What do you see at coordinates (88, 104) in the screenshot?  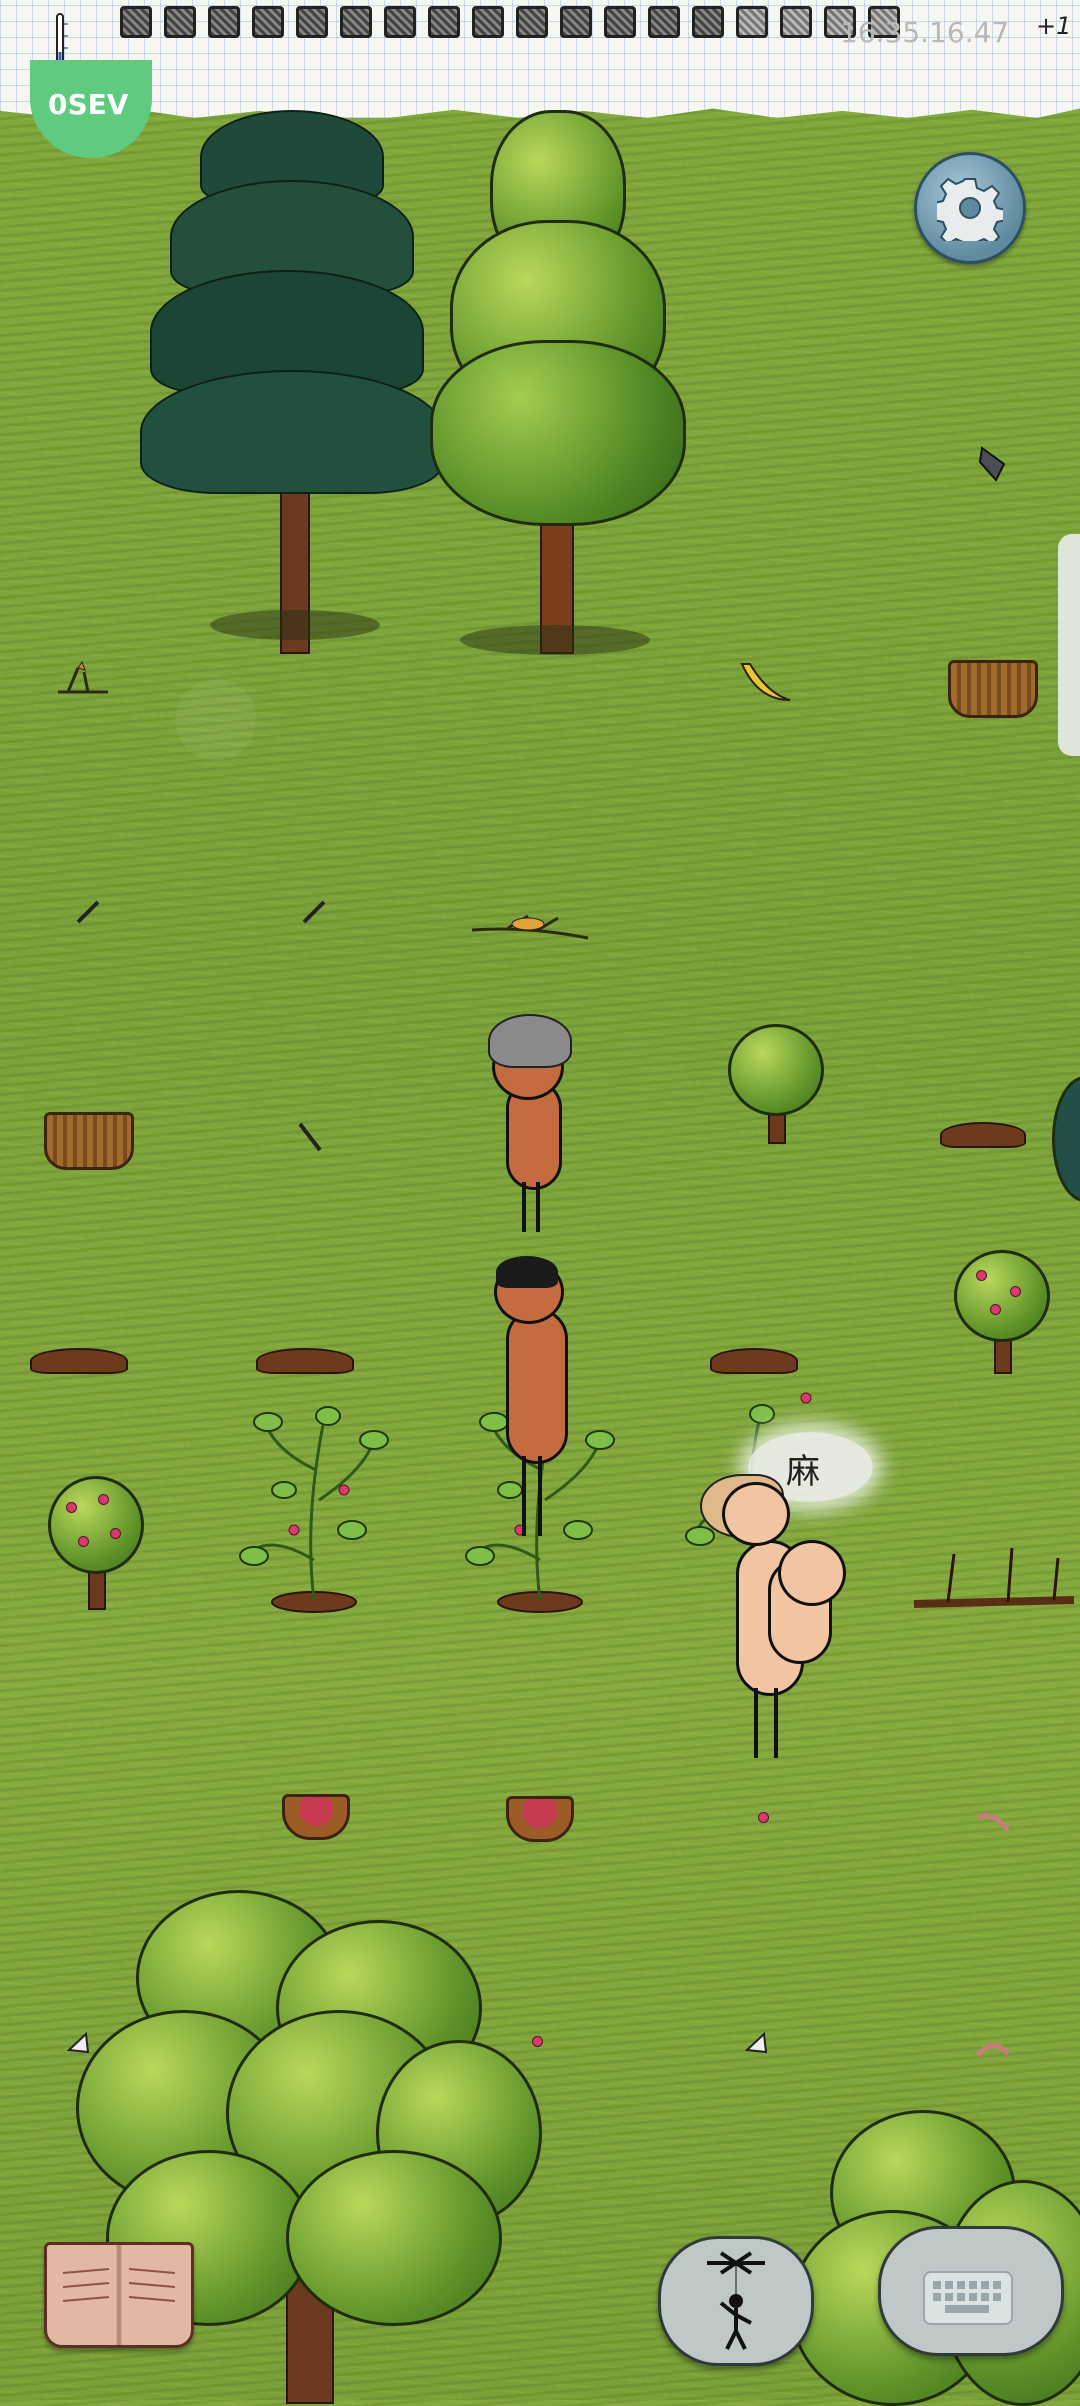 I see `age-badge-text: 0SEV` at bounding box center [88, 104].